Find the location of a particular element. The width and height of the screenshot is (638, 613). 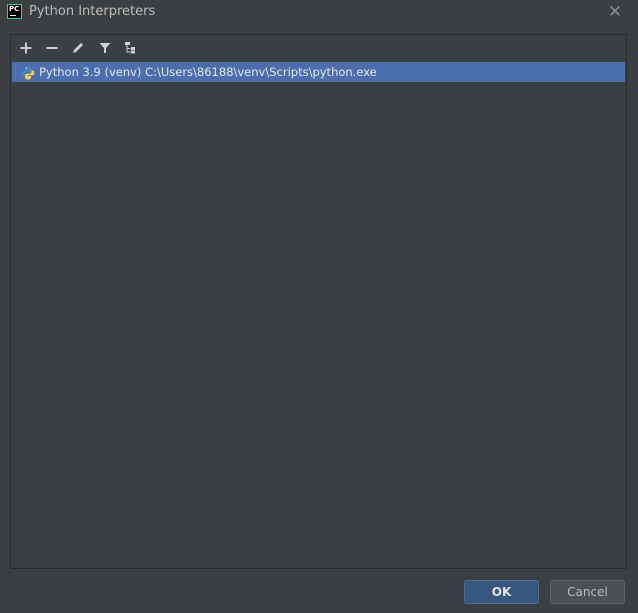

tree-icon is located at coordinates (131, 48).